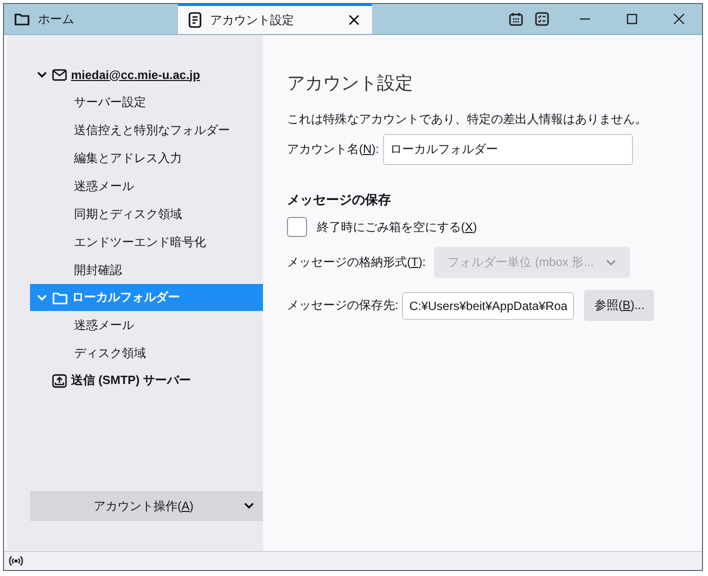 The height and width of the screenshot is (576, 708). Describe the element at coordinates (542, 19) in the screenshot. I see `task-list-icon` at that location.